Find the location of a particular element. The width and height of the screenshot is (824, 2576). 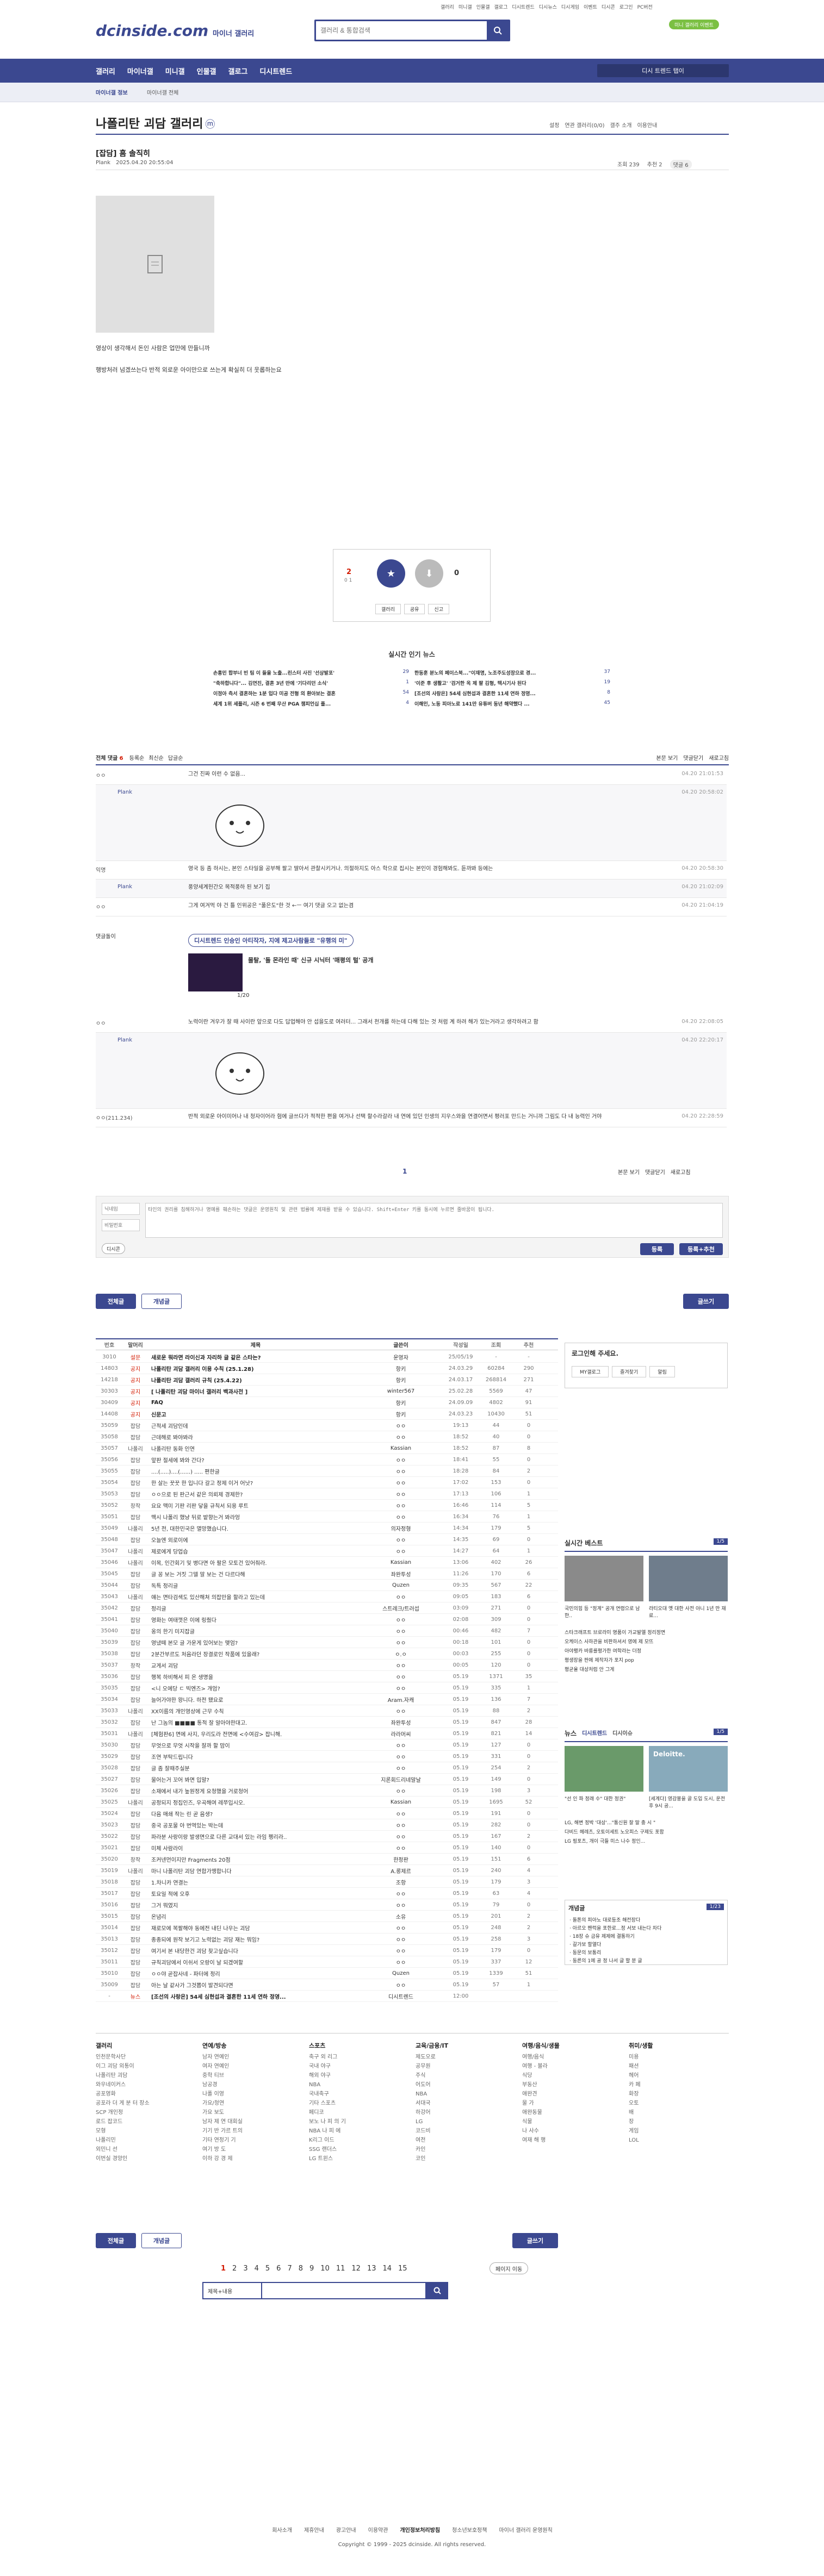

news-tab-trend: 디시트렌드 is located at coordinates (594, 1734).